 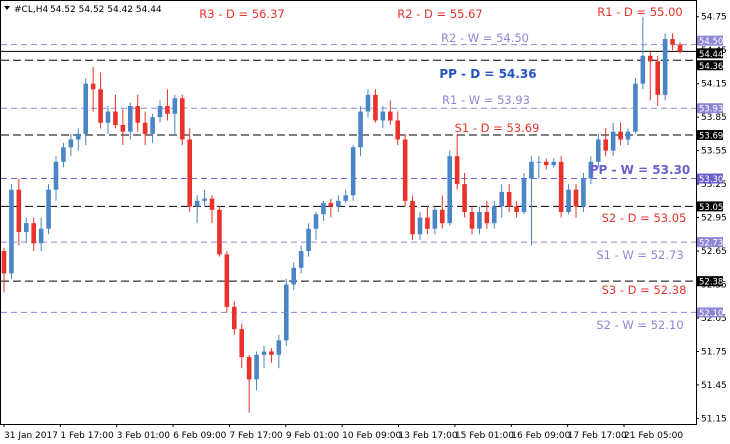 I want to click on price-tag-label: 52.10, so click(x=711, y=314).